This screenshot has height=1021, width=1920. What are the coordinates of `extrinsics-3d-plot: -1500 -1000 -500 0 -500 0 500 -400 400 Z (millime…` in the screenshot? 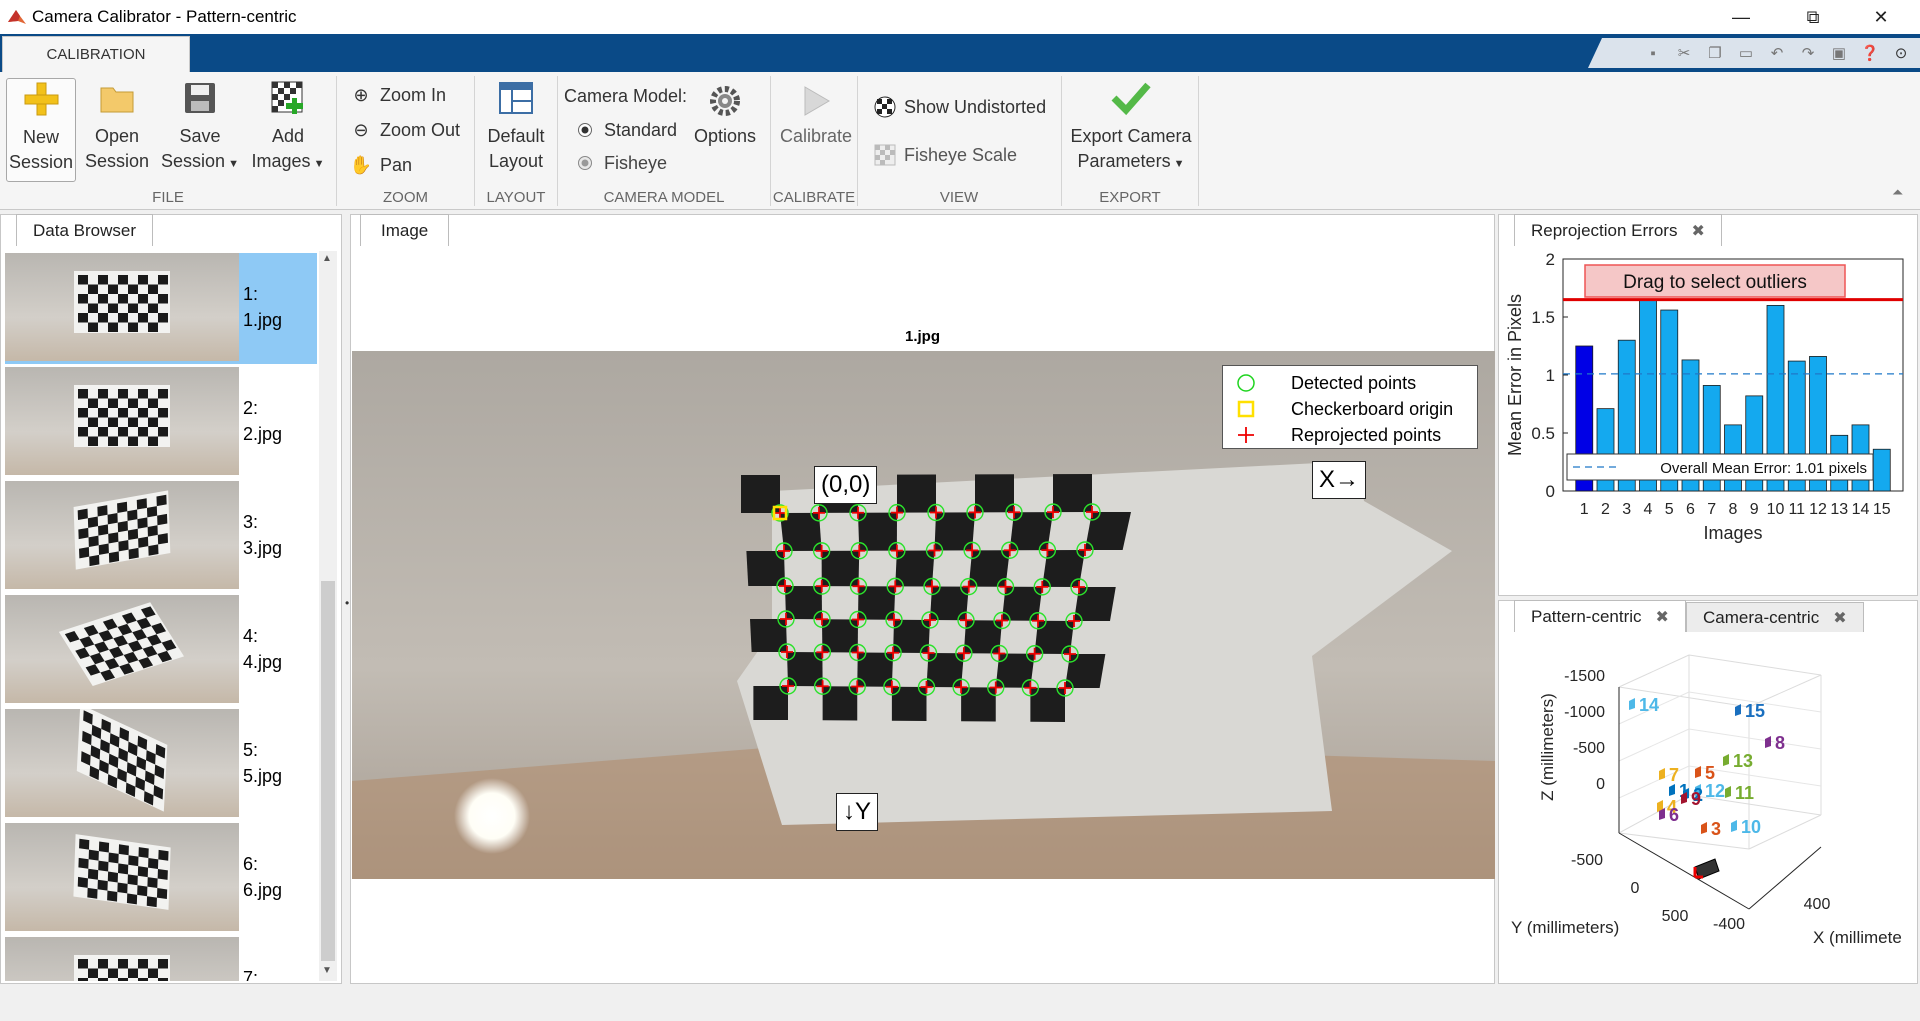 It's located at (1708, 809).